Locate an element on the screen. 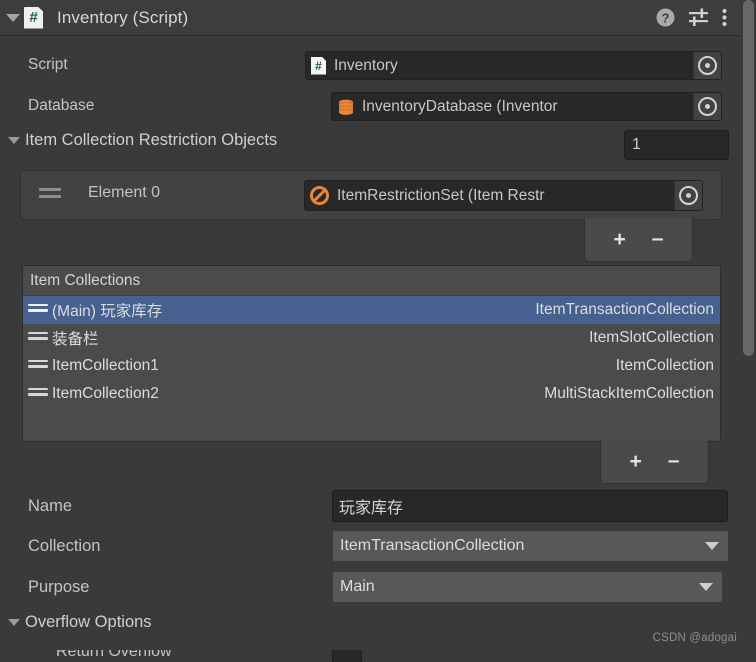 This screenshot has height=662, width=756. database-object-field: InventoryDatabase (Inventor is located at coordinates (526, 106).